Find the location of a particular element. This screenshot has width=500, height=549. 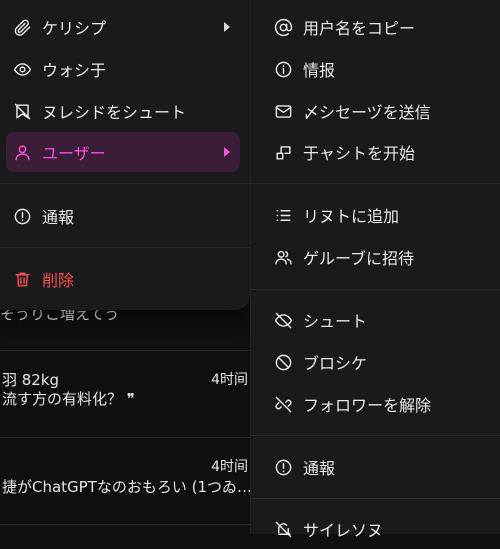

submenu-start-chat: 于ャシトを开始 is located at coordinates (379, 152).